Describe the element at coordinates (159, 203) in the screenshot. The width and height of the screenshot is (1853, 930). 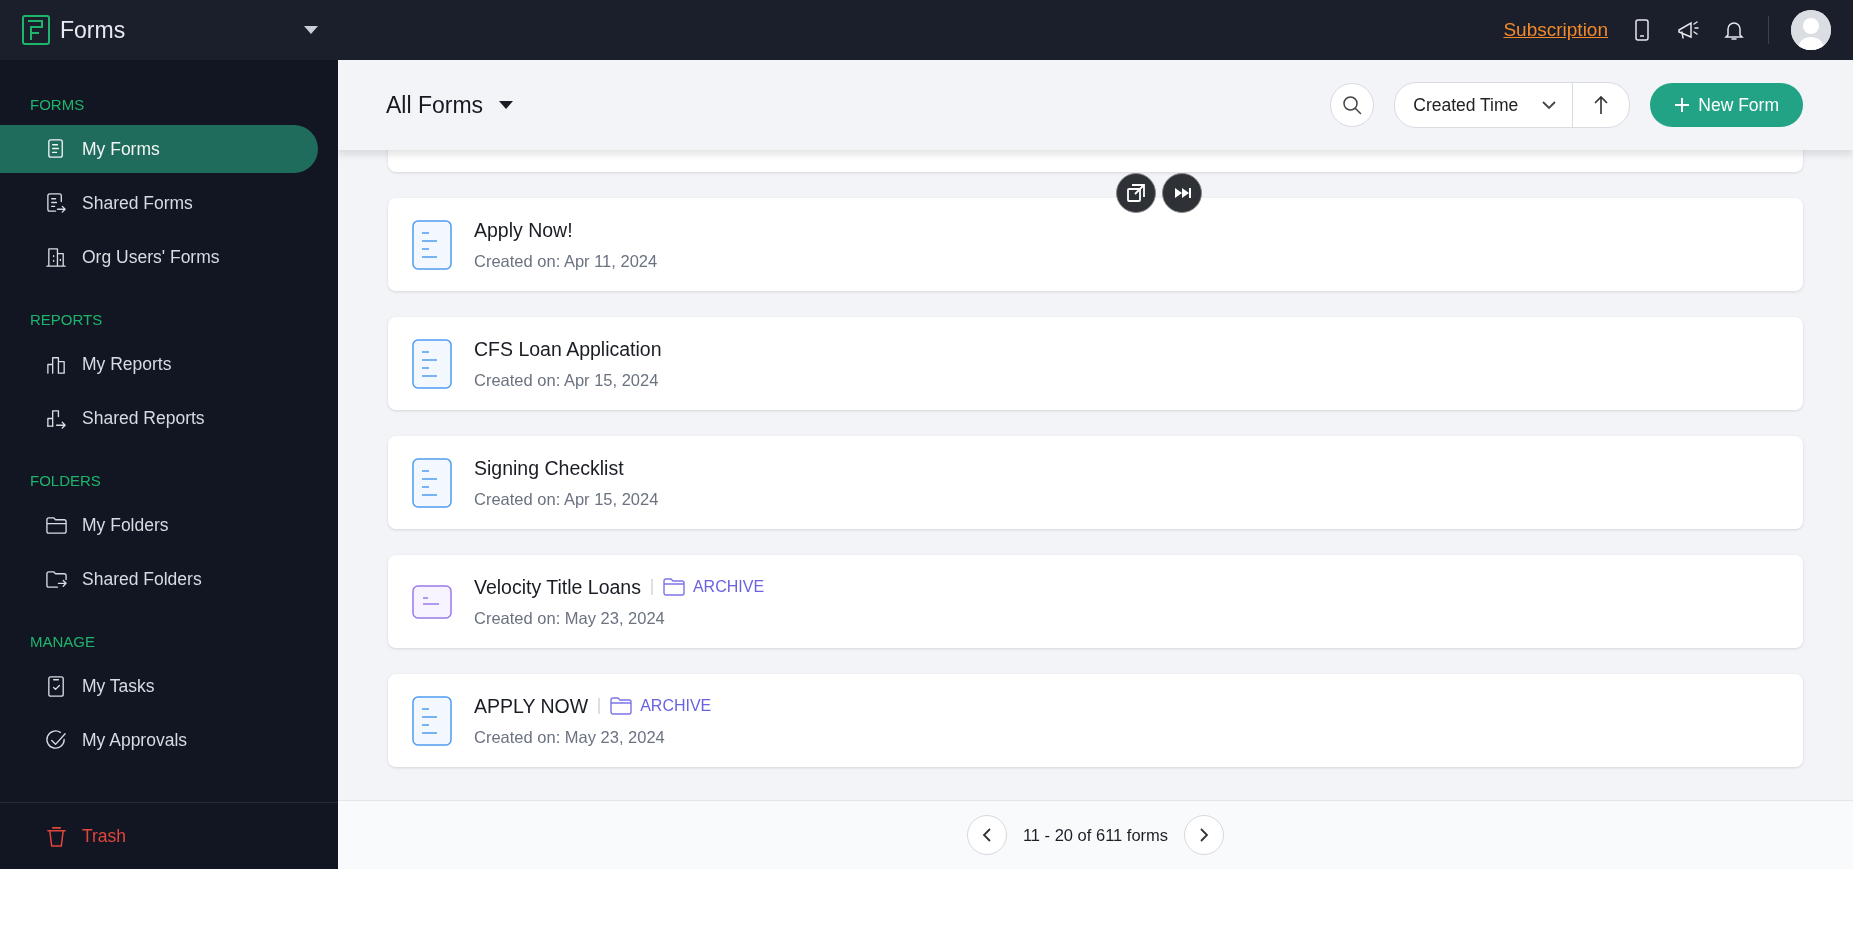
I see `sidebar-item: Shared Forms` at that location.